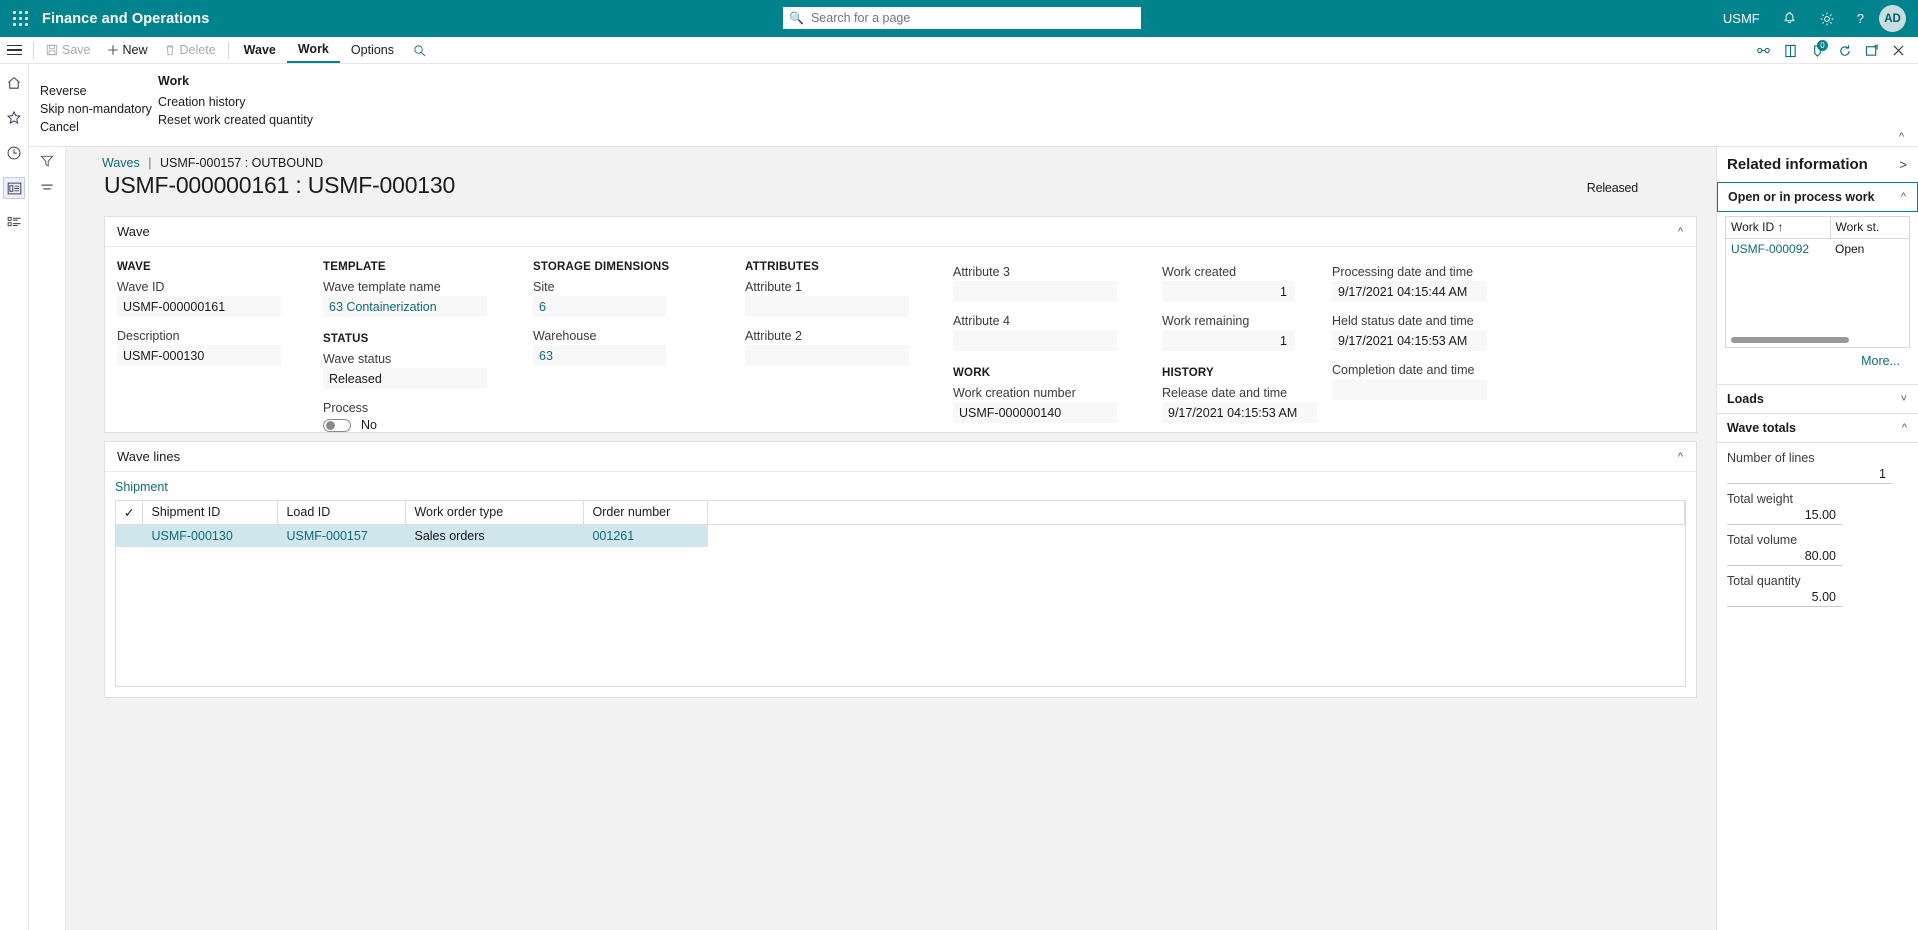 This screenshot has width=1918, height=930. What do you see at coordinates (1239, 412) in the screenshot?
I see `release-date-value: 9/17/2021 04:15:53 AM` at bounding box center [1239, 412].